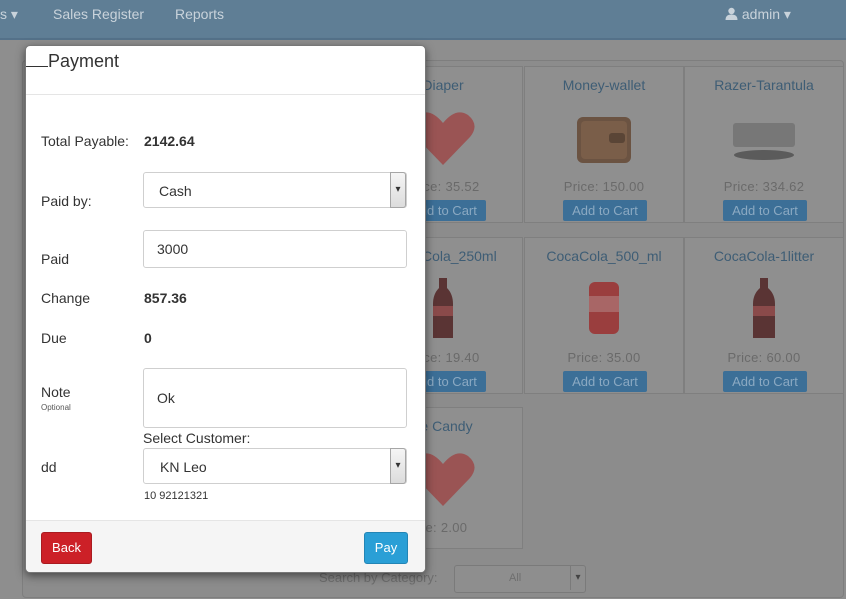  I want to click on modal-footer: Back Pay, so click(225, 546).